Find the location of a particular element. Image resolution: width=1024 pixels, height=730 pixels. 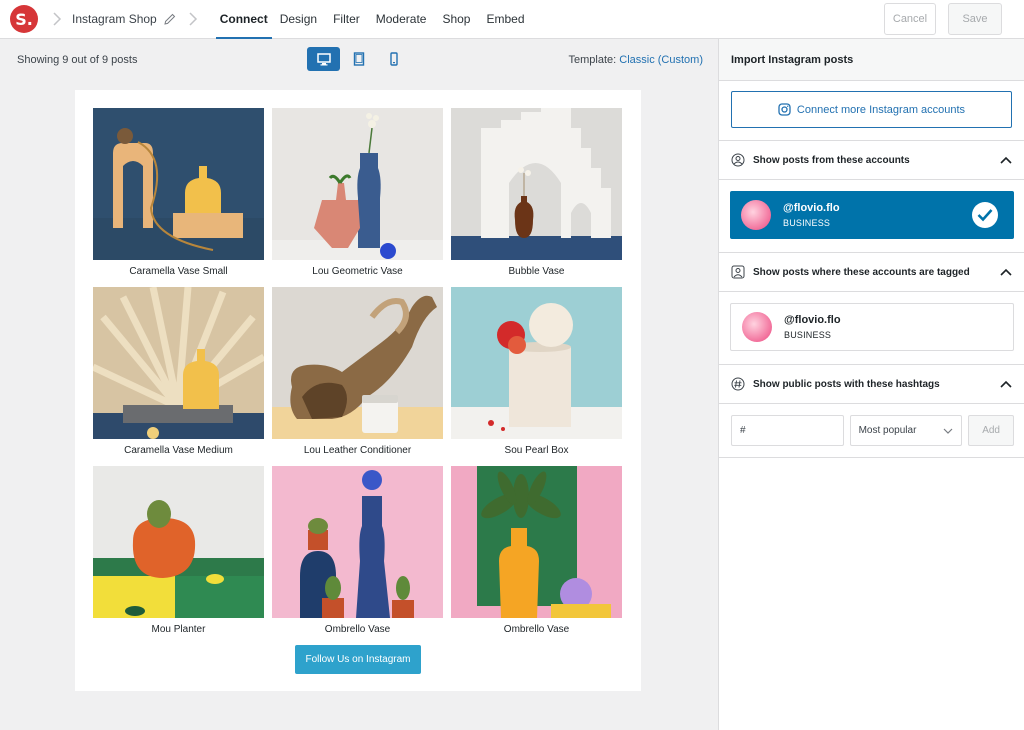

hashtag-sort-select: Most popular is located at coordinates (906, 430).